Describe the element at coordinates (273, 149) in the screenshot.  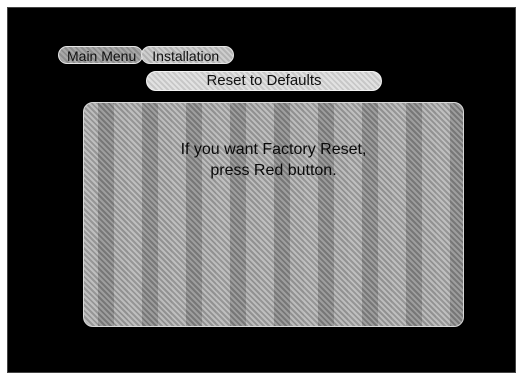
I see `message-line-1: If you want Factory Reset,` at that location.